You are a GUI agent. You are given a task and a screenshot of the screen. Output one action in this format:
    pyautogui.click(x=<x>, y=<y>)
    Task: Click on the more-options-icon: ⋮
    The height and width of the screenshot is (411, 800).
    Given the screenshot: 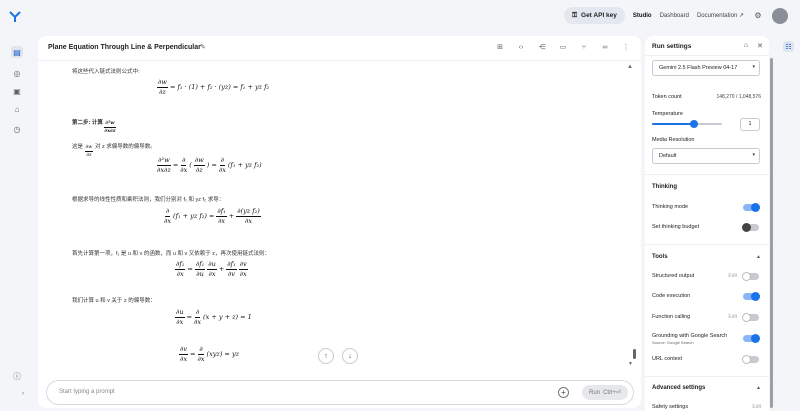 What is the action you would take?
    pyautogui.click(x=626, y=47)
    